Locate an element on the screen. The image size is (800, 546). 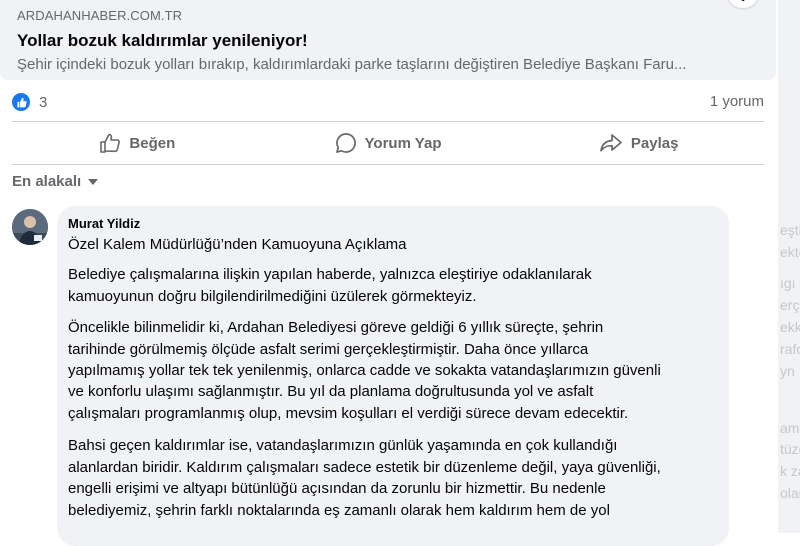
like-button: Beğen is located at coordinates (137, 143).